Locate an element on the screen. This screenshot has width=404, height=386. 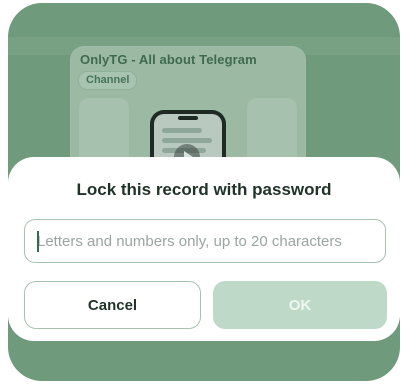
channel-badge: Channel is located at coordinates (108, 80).